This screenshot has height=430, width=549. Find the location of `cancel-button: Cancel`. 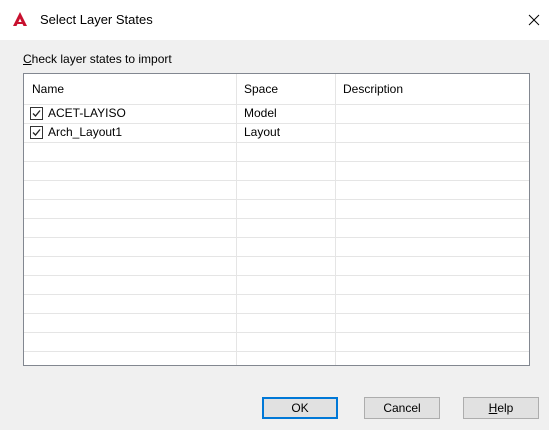

cancel-button: Cancel is located at coordinates (402, 408).